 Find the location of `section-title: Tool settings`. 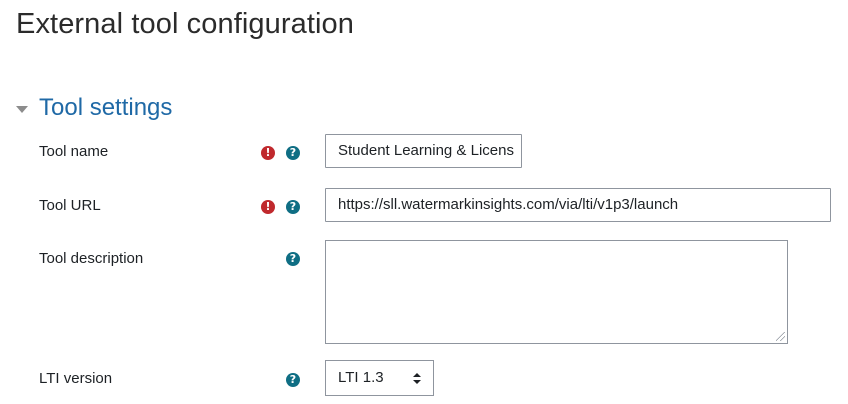

section-title: Tool settings is located at coordinates (106, 107).